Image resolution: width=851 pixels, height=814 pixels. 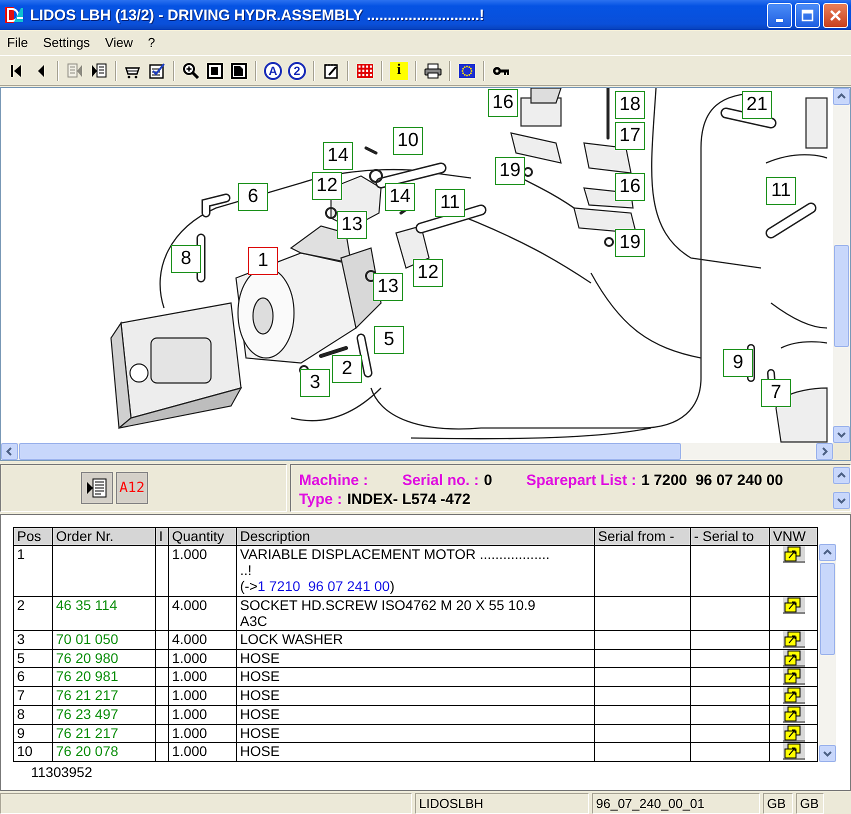 I want to click on column-header: Quantity, so click(x=202, y=537).